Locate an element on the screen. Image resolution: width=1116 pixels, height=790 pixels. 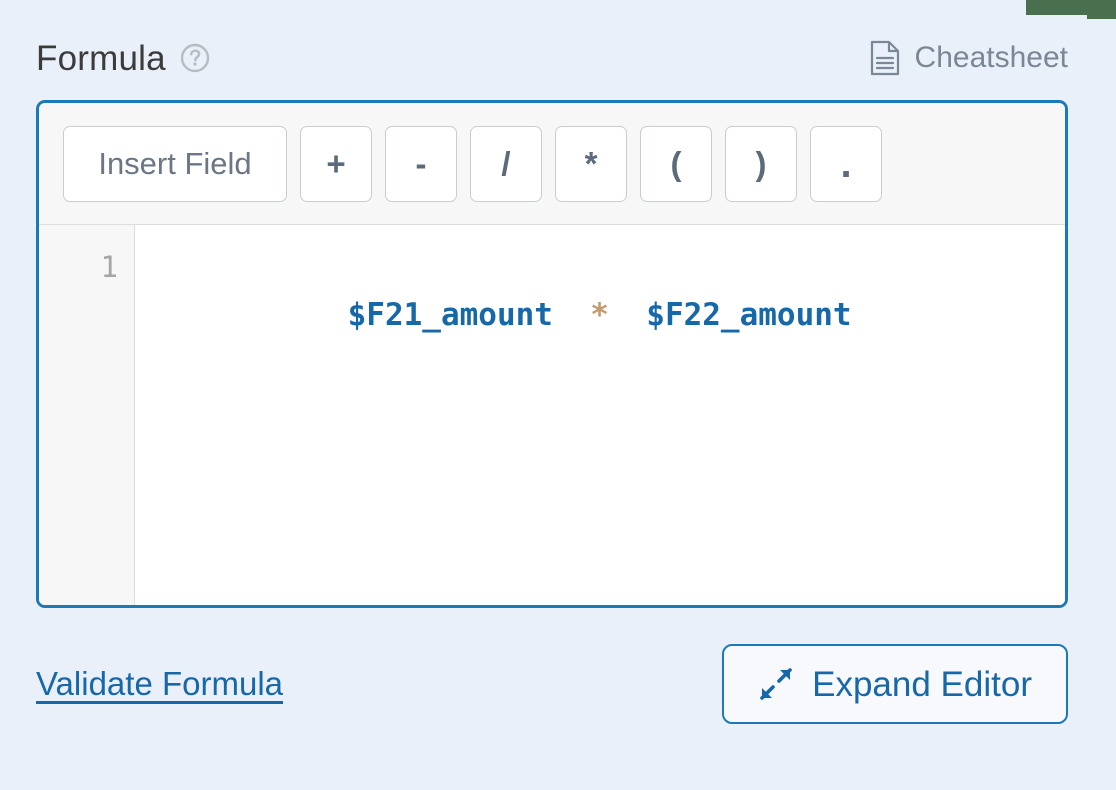
formula-toolbar: Insert Field + - / * ( ) . is located at coordinates (552, 164).